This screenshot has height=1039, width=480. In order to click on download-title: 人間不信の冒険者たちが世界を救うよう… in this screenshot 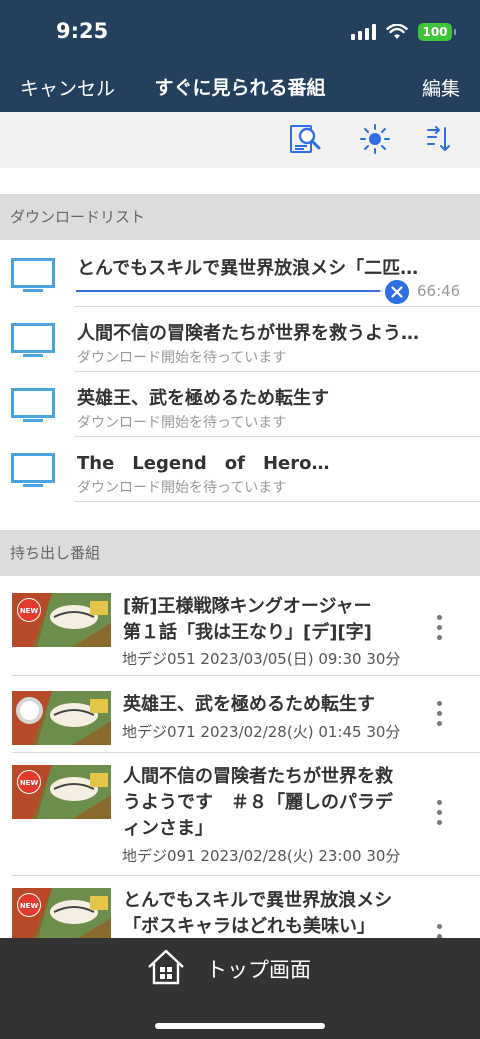, I will do `click(248, 333)`.